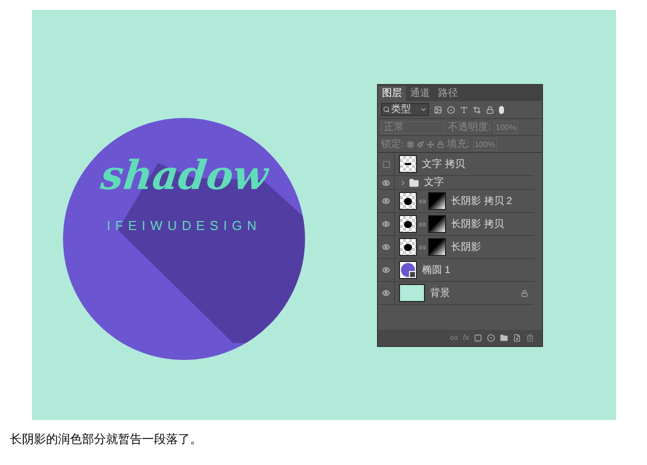 This screenshot has width=647, height=465. Describe the element at coordinates (477, 110) in the screenshot. I see `shape-icon` at that location.